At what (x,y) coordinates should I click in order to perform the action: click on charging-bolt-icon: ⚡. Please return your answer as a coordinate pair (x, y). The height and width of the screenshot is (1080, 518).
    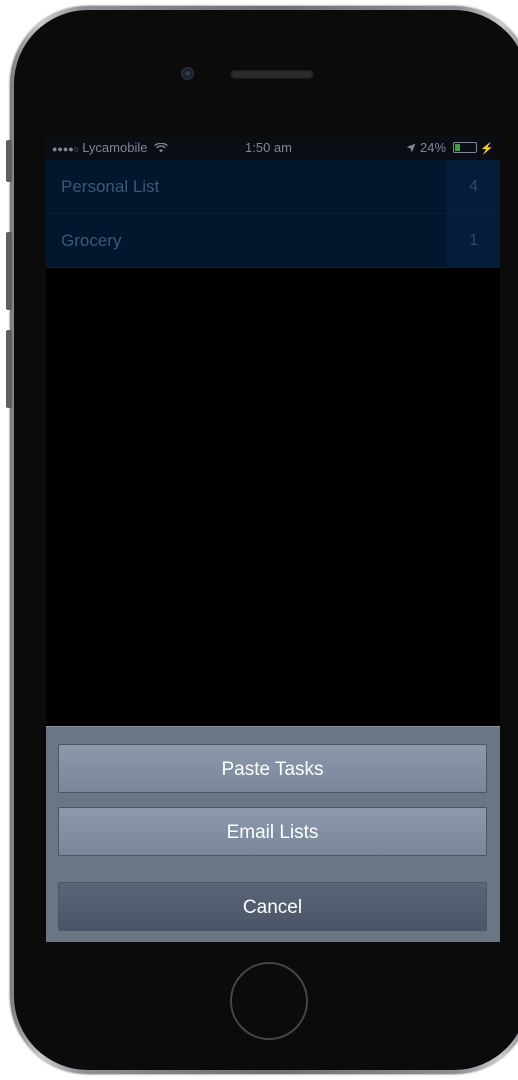
    Looking at the image, I should click on (487, 149).